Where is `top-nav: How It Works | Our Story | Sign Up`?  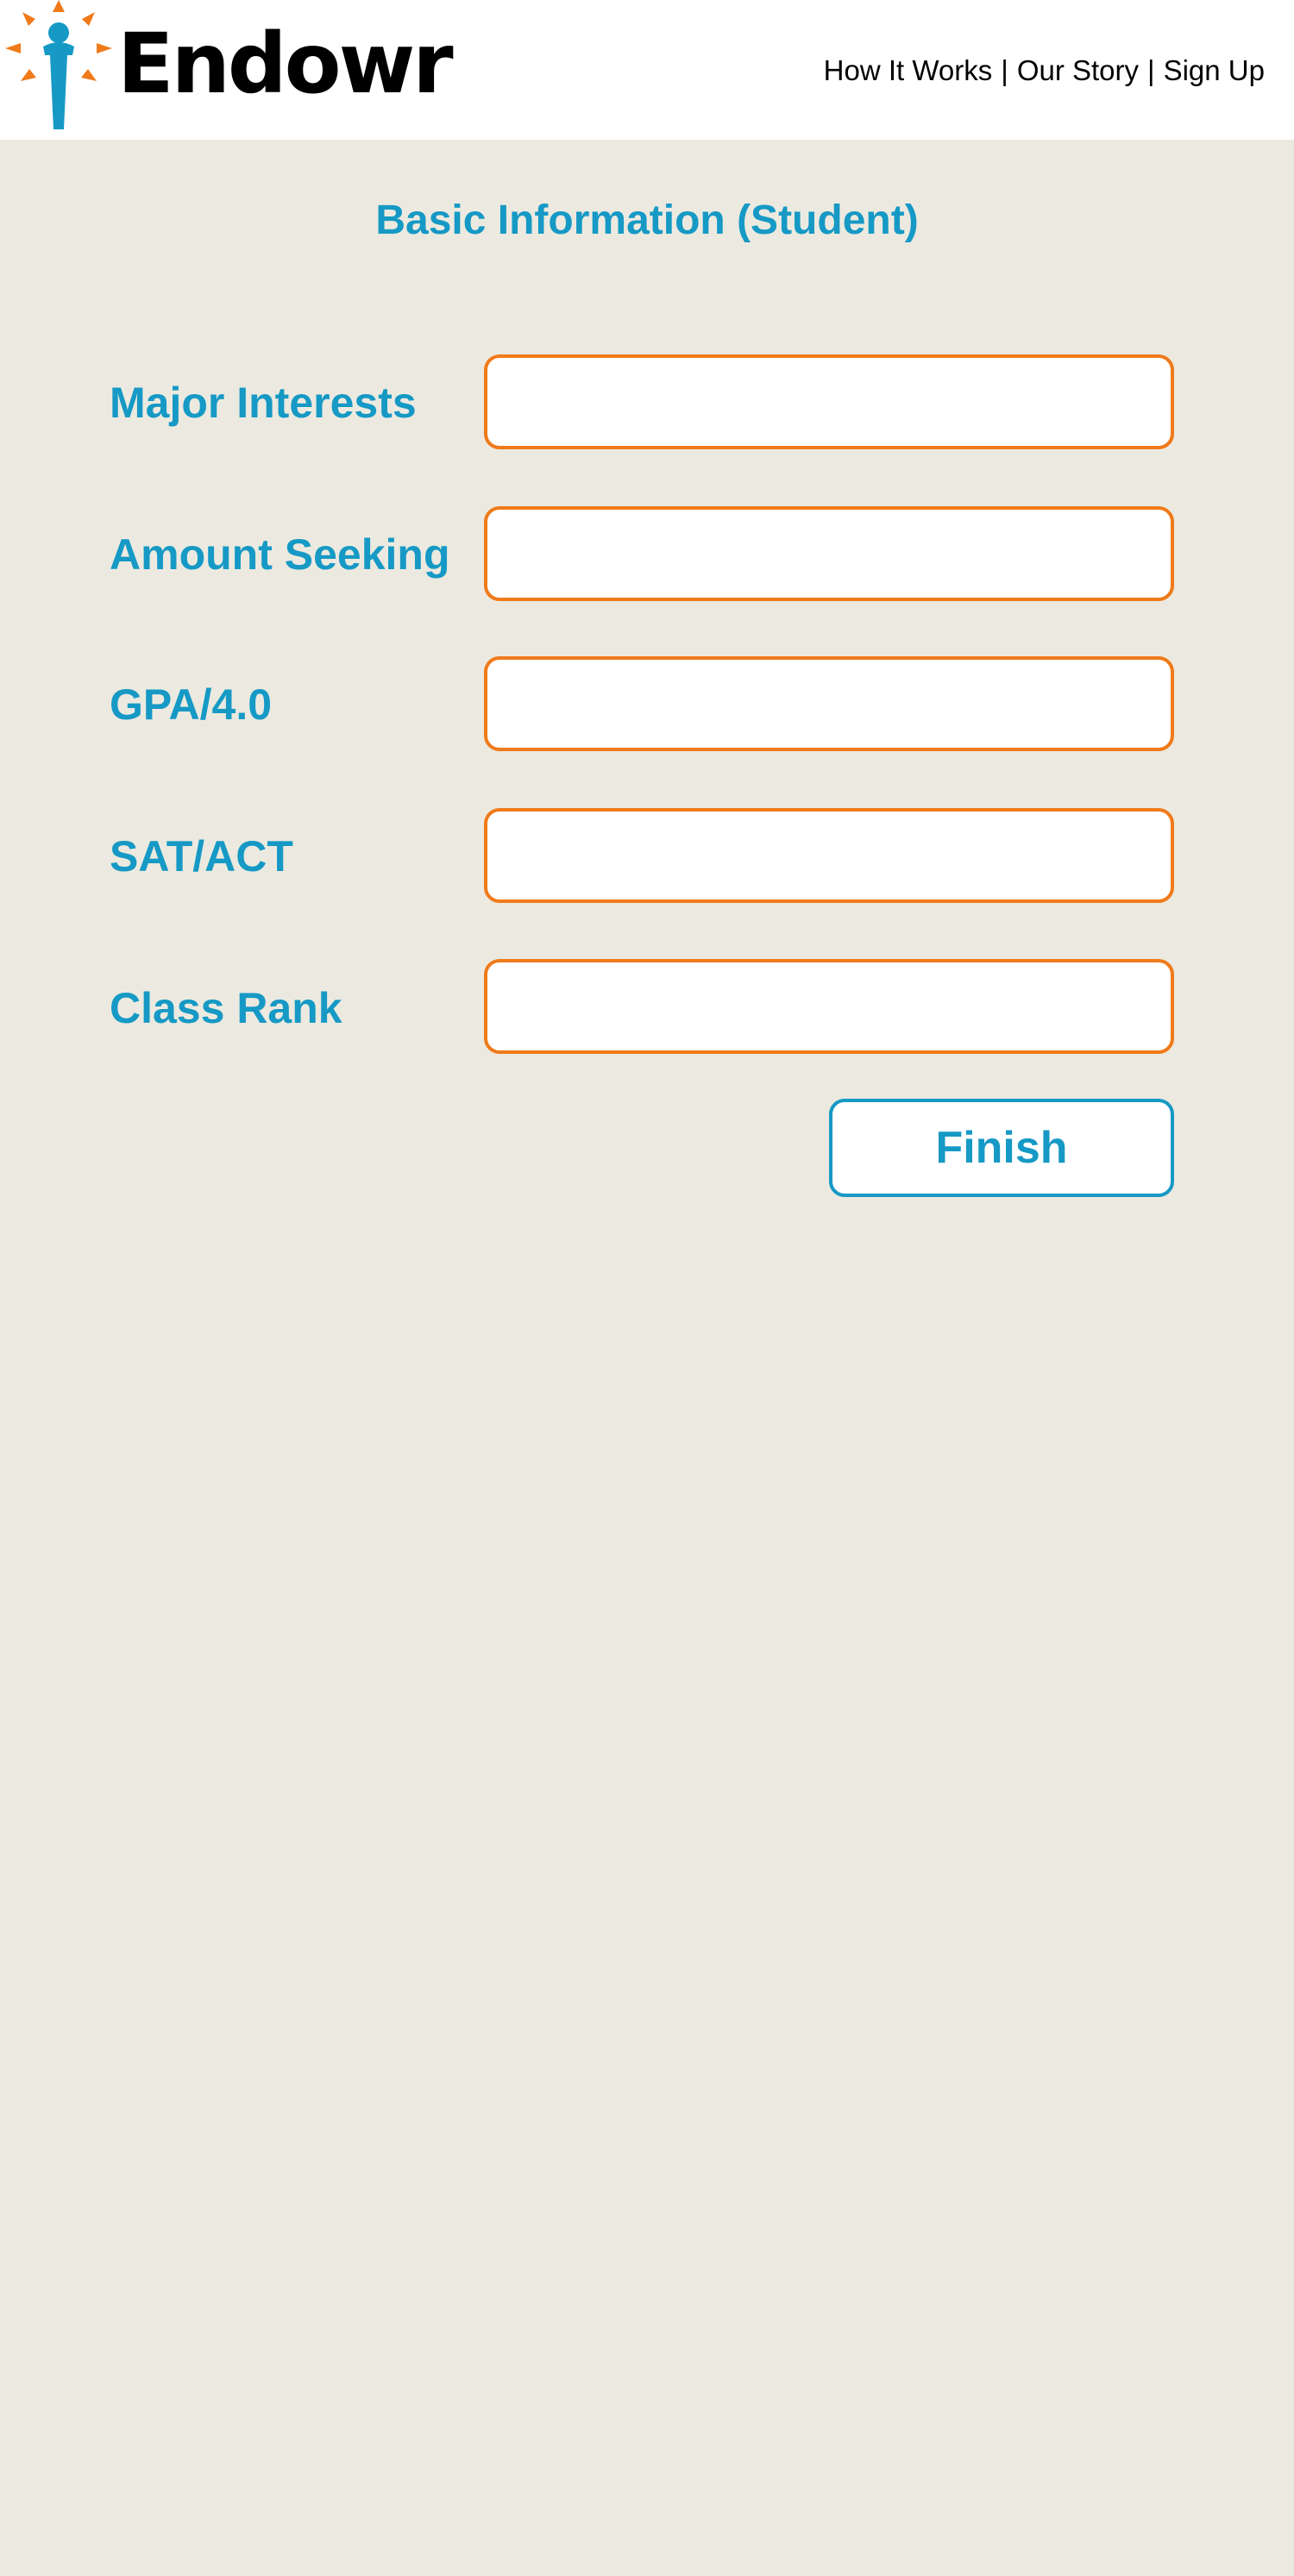
top-nav: How It Works | Our Story | Sign Up is located at coordinates (1044, 70).